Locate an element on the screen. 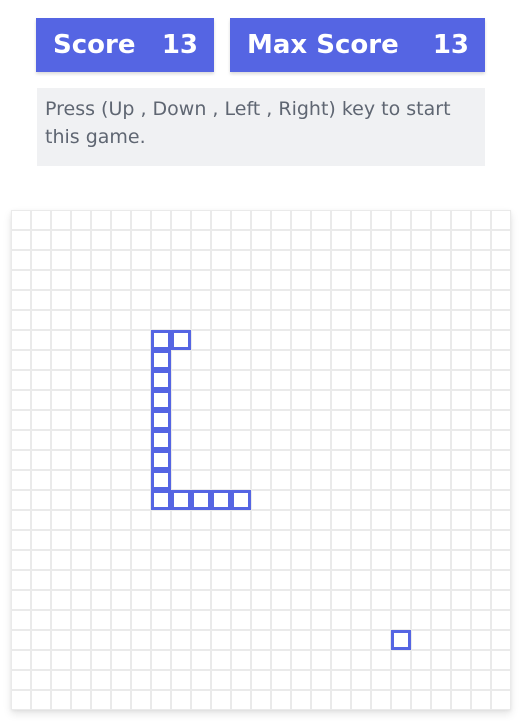 This screenshot has height=721, width=529. score-bar: Score 13 Max Score 13 is located at coordinates (260, 45).